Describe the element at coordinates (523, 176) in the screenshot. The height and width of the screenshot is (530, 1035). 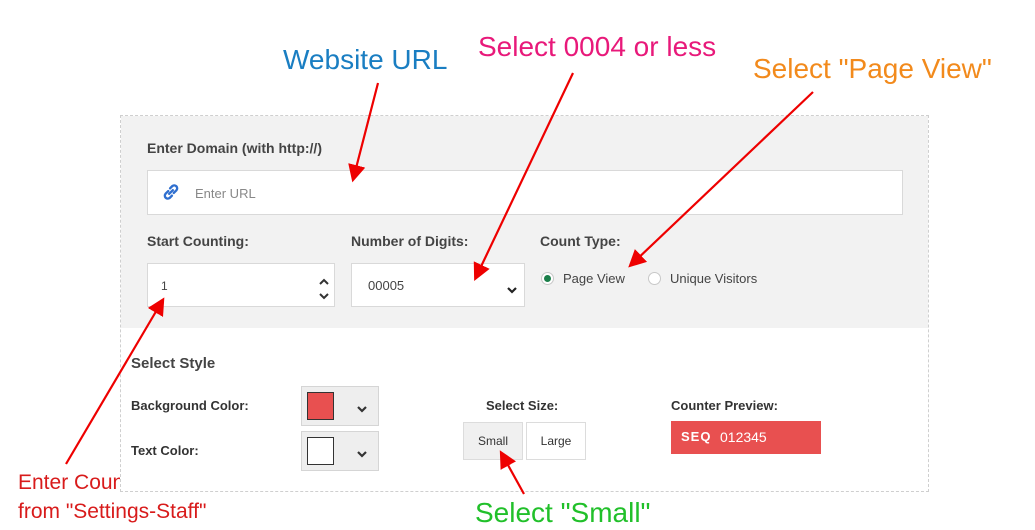
I see `arrow-select-digits` at that location.